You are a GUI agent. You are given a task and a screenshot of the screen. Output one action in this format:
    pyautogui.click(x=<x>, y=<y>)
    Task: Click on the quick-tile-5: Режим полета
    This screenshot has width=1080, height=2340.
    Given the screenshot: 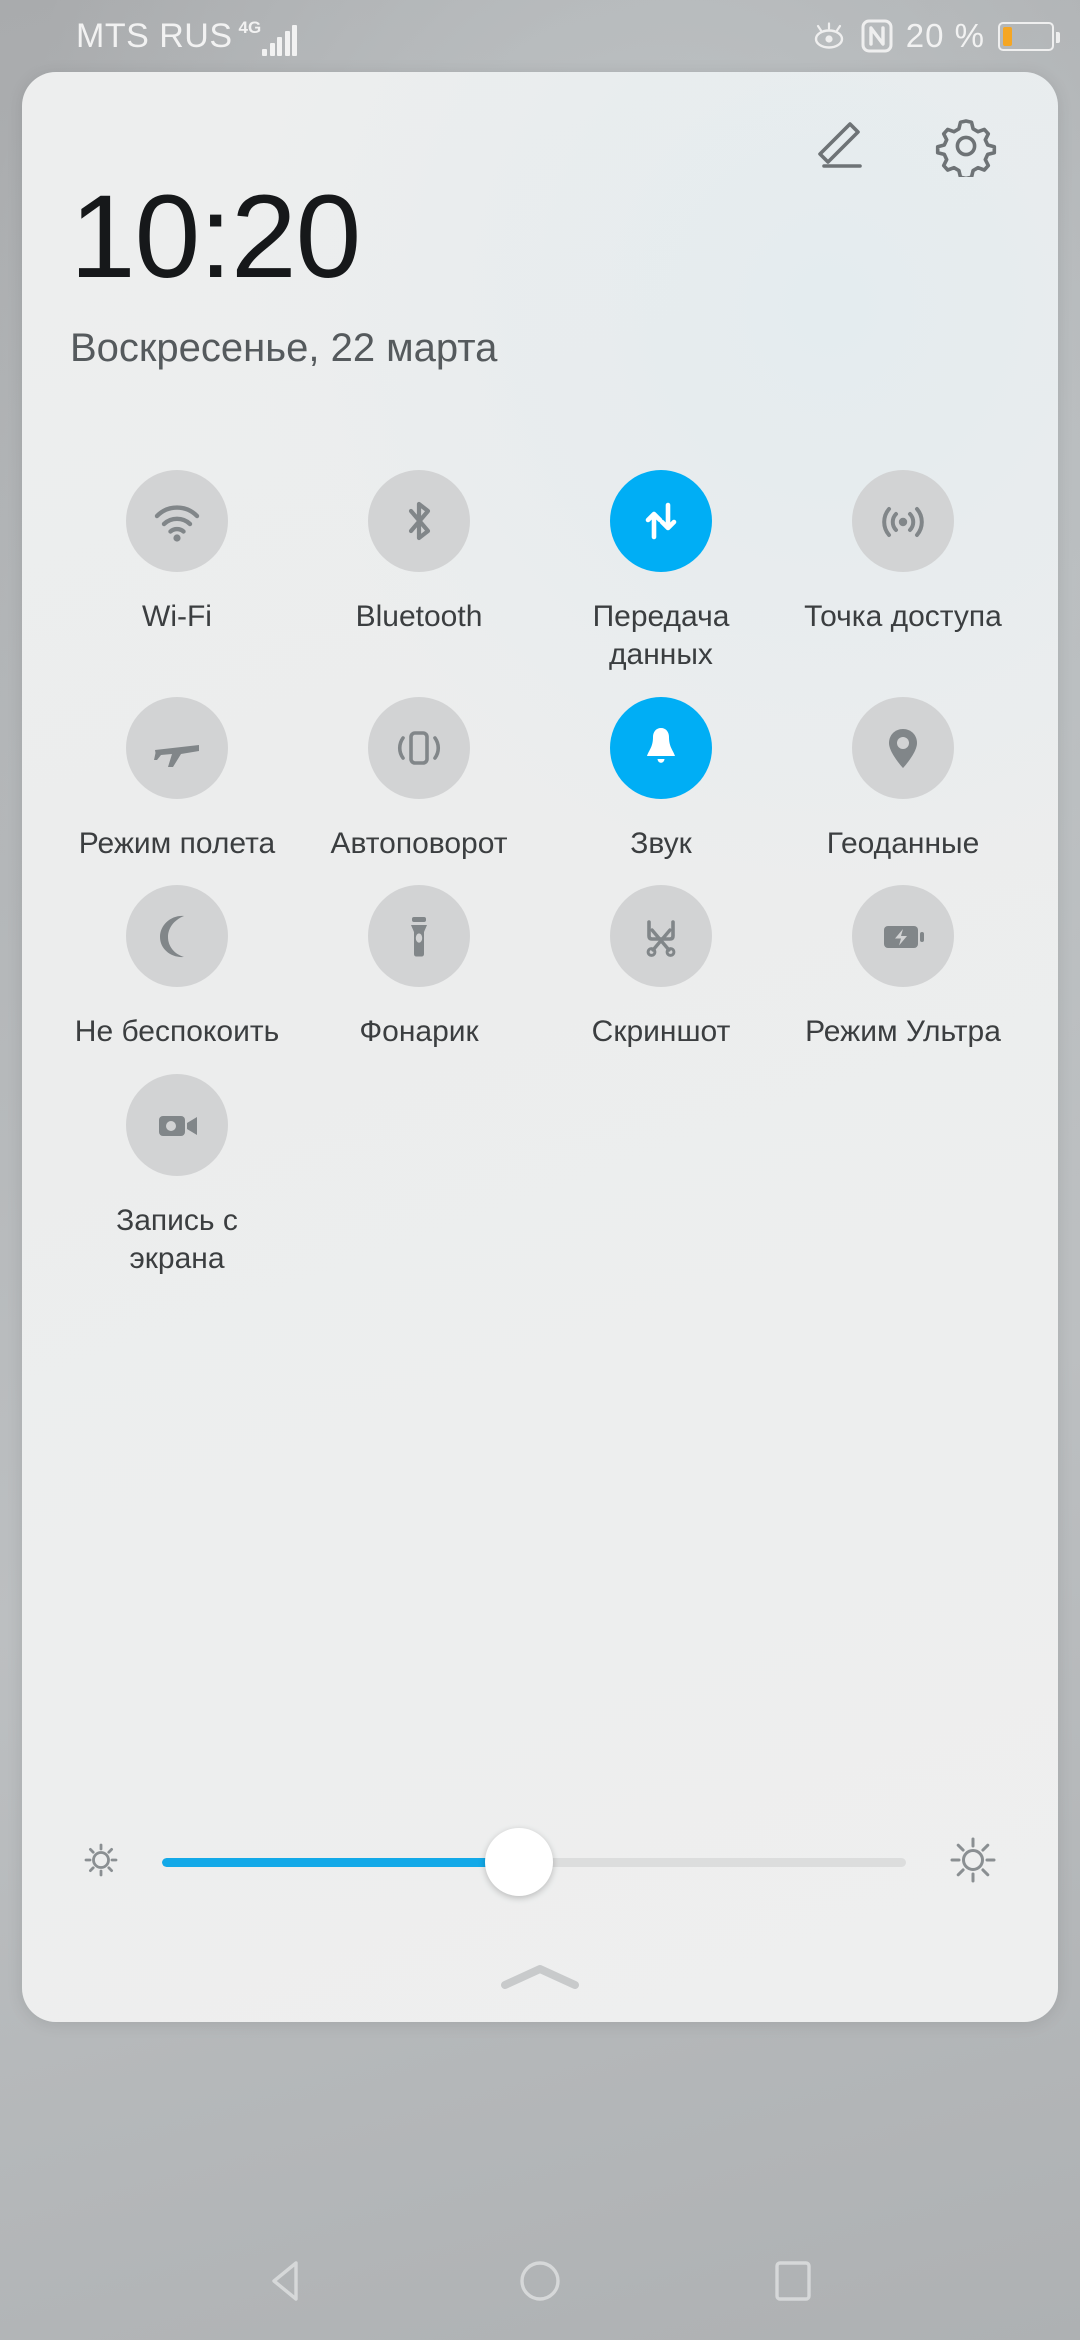 What is the action you would take?
    pyautogui.click(x=177, y=779)
    